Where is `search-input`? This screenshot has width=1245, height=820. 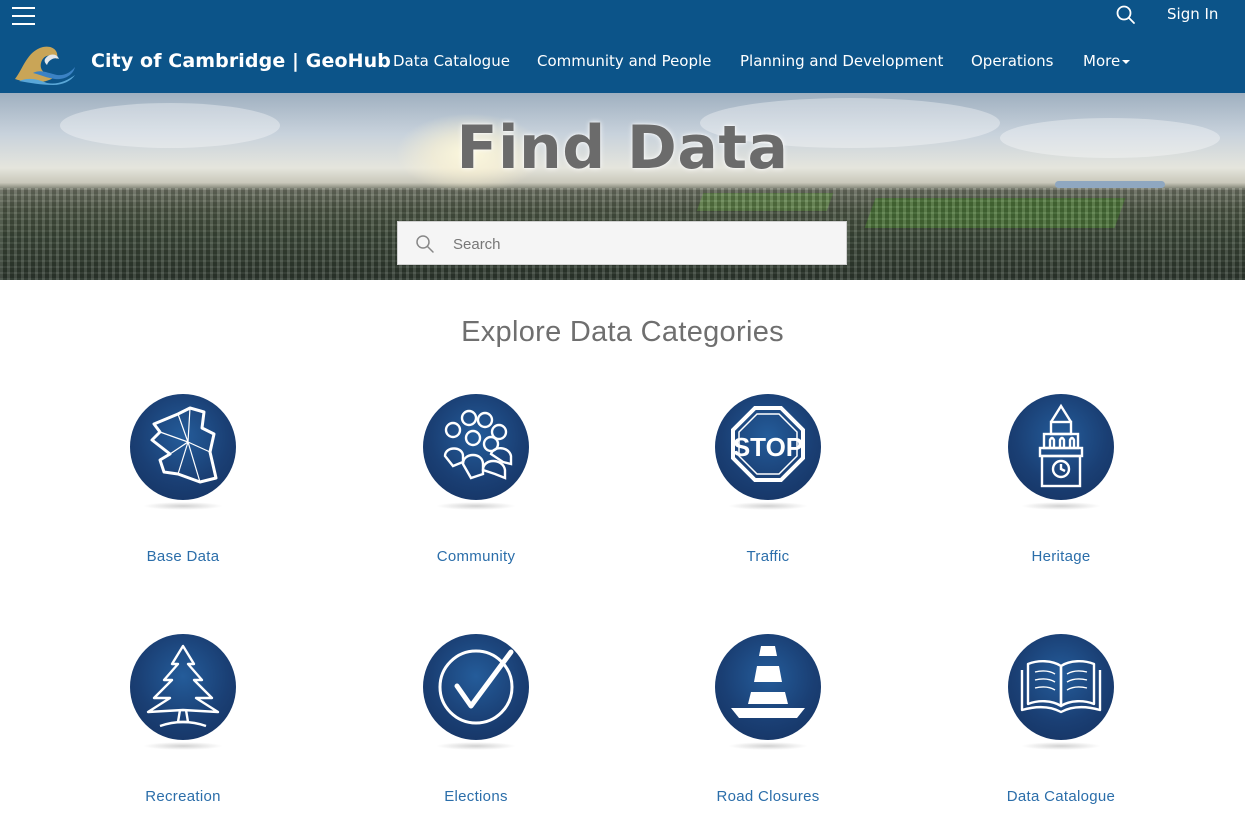
search-input is located at coordinates (643, 244).